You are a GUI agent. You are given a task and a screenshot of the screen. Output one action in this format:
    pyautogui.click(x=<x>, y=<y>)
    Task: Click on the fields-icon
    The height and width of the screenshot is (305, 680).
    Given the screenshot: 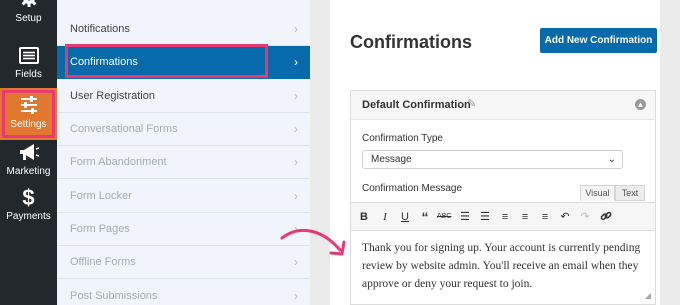 What is the action you would take?
    pyautogui.click(x=28, y=56)
    